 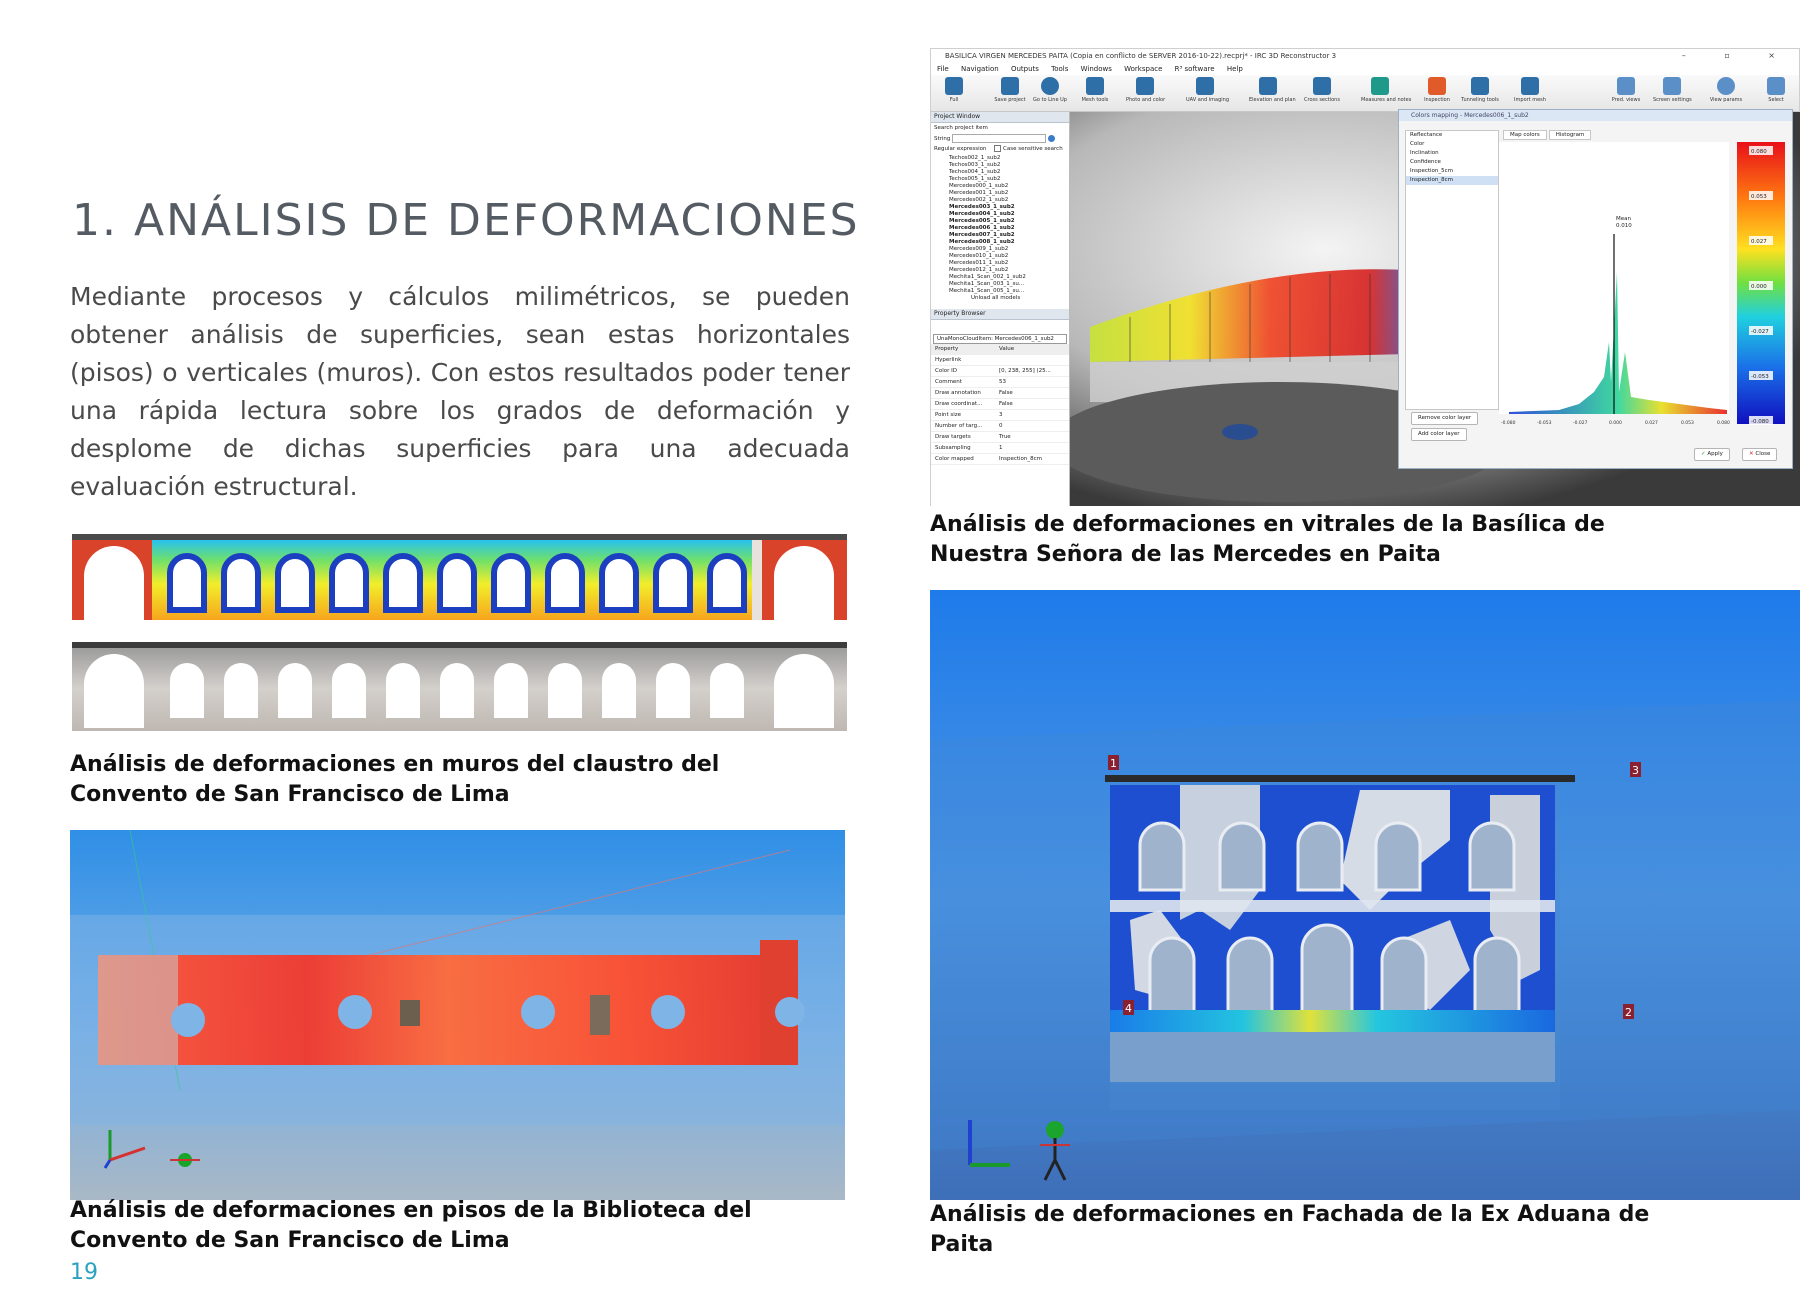 What do you see at coordinates (1322, 86) in the screenshot?
I see `cross-section-icon` at bounding box center [1322, 86].